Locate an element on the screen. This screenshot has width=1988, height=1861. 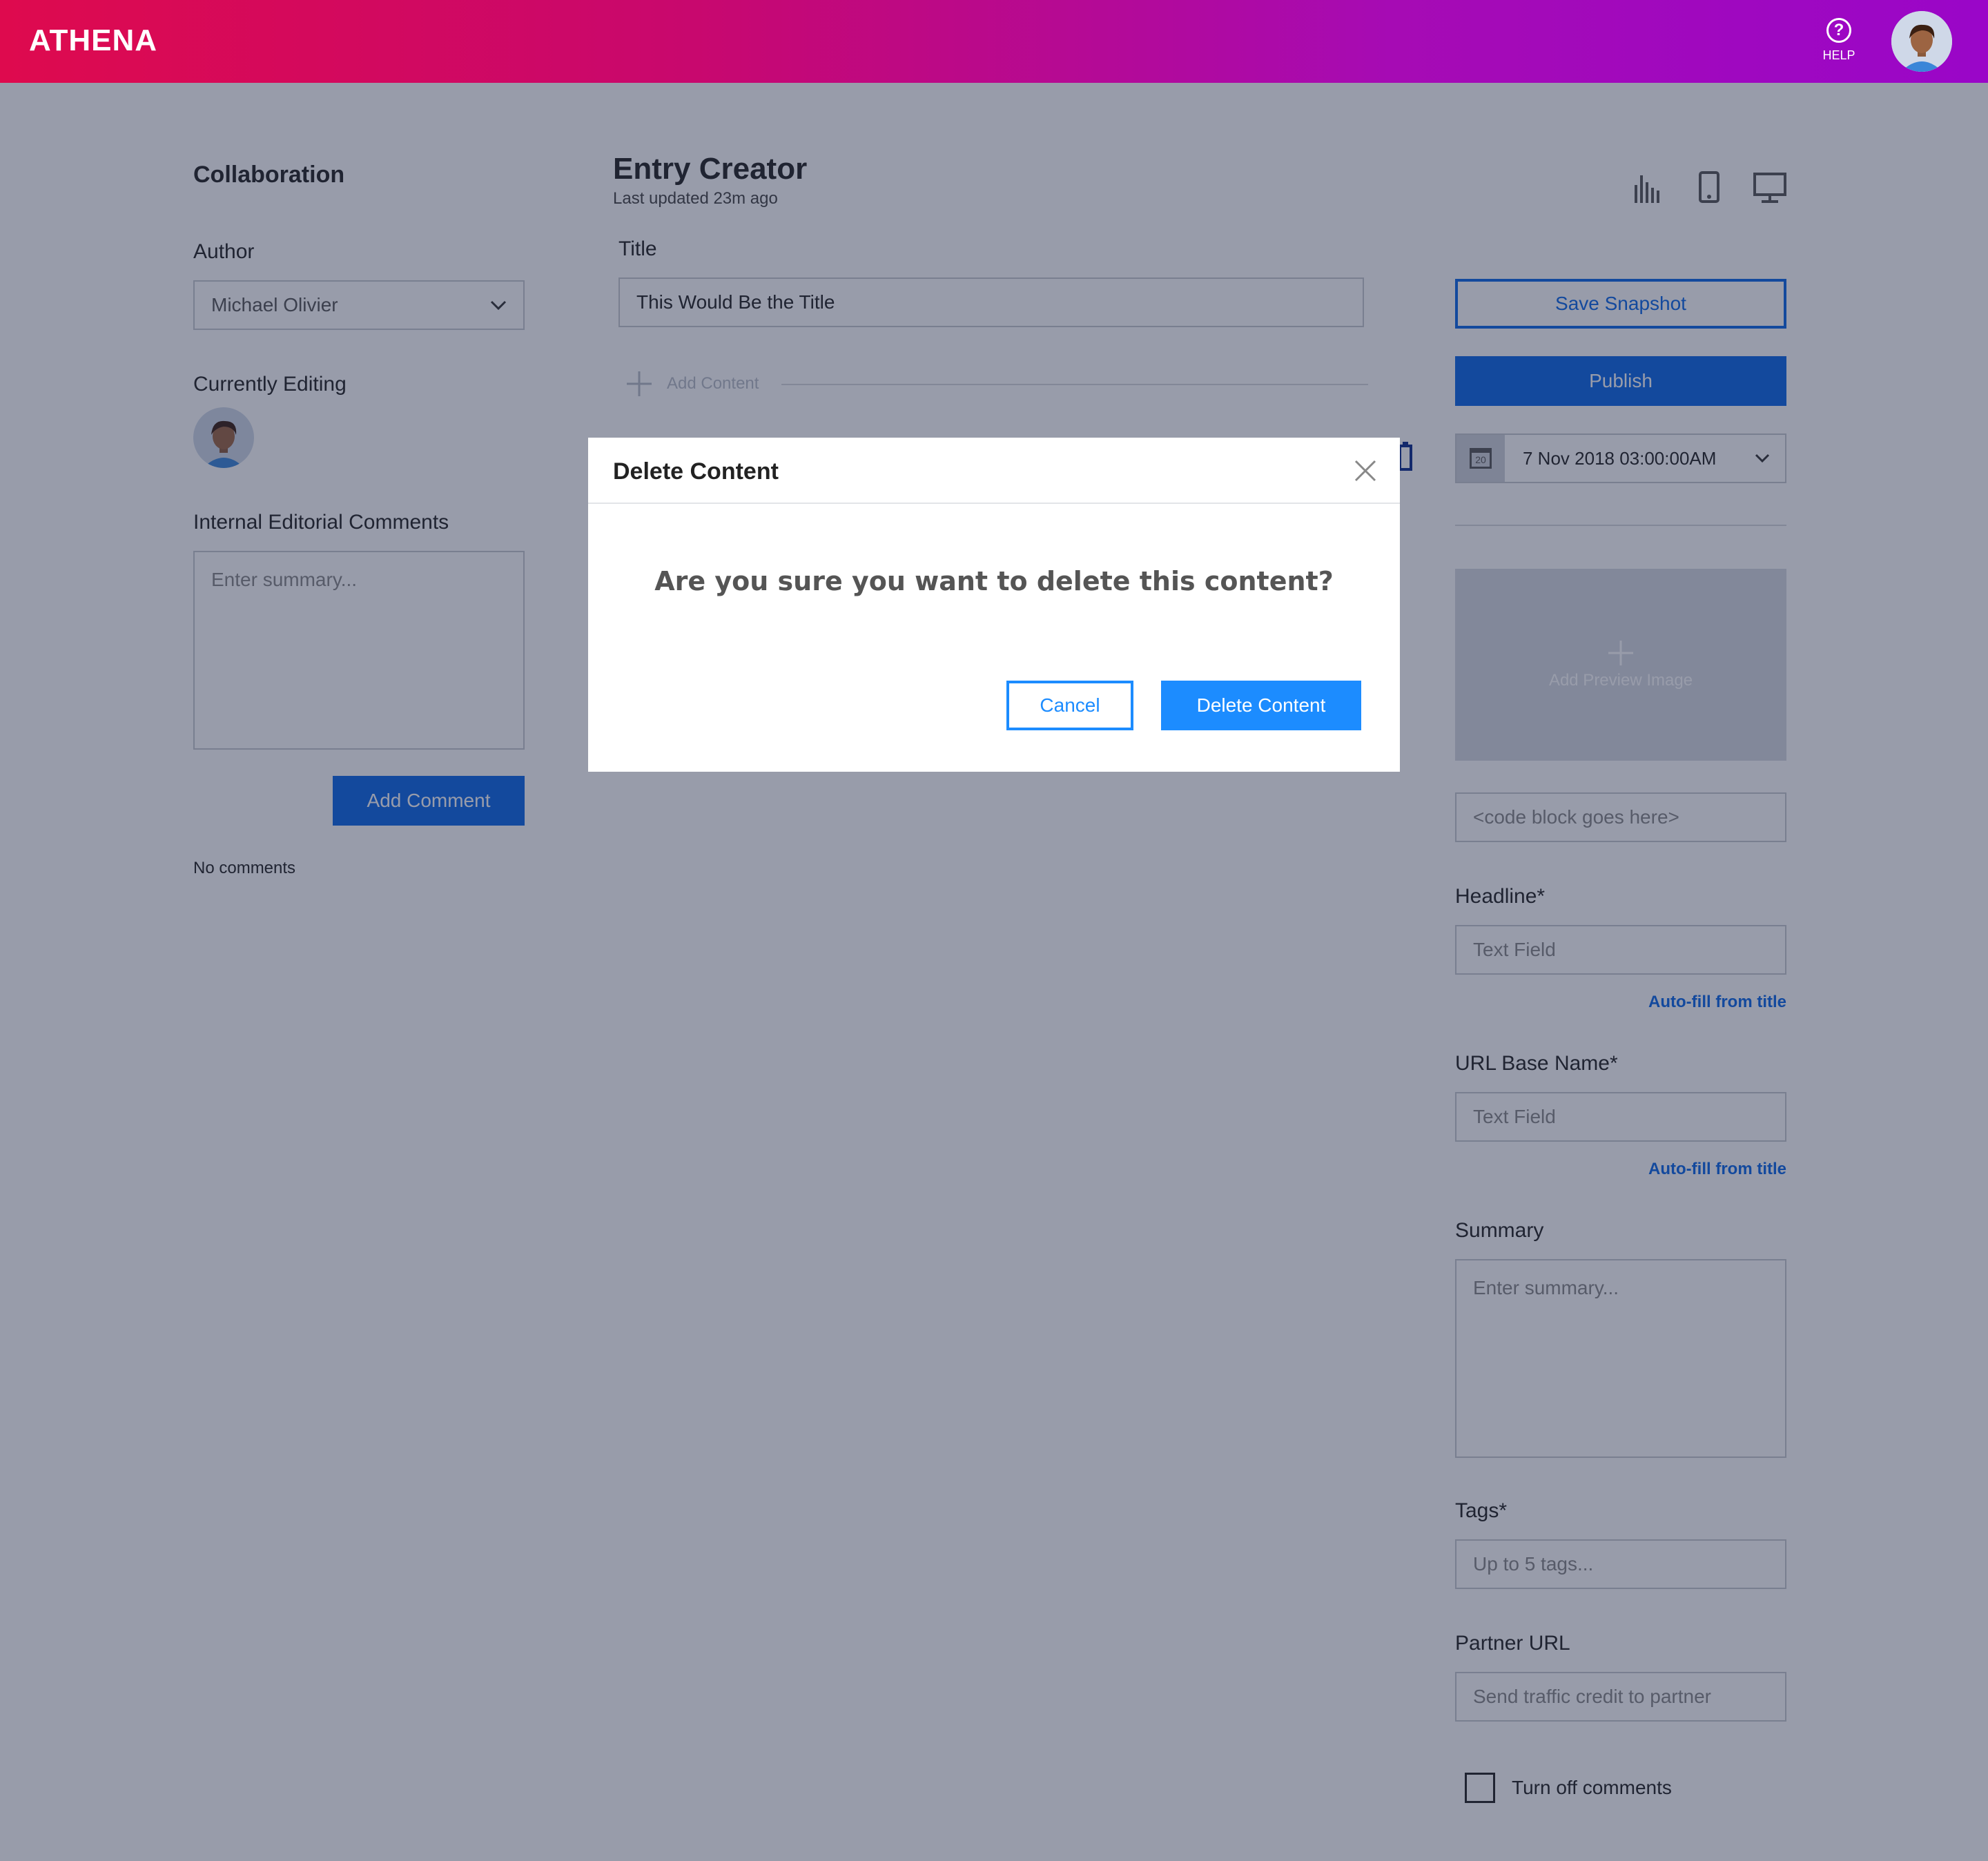
help-icon: ? is located at coordinates (1838, 31).